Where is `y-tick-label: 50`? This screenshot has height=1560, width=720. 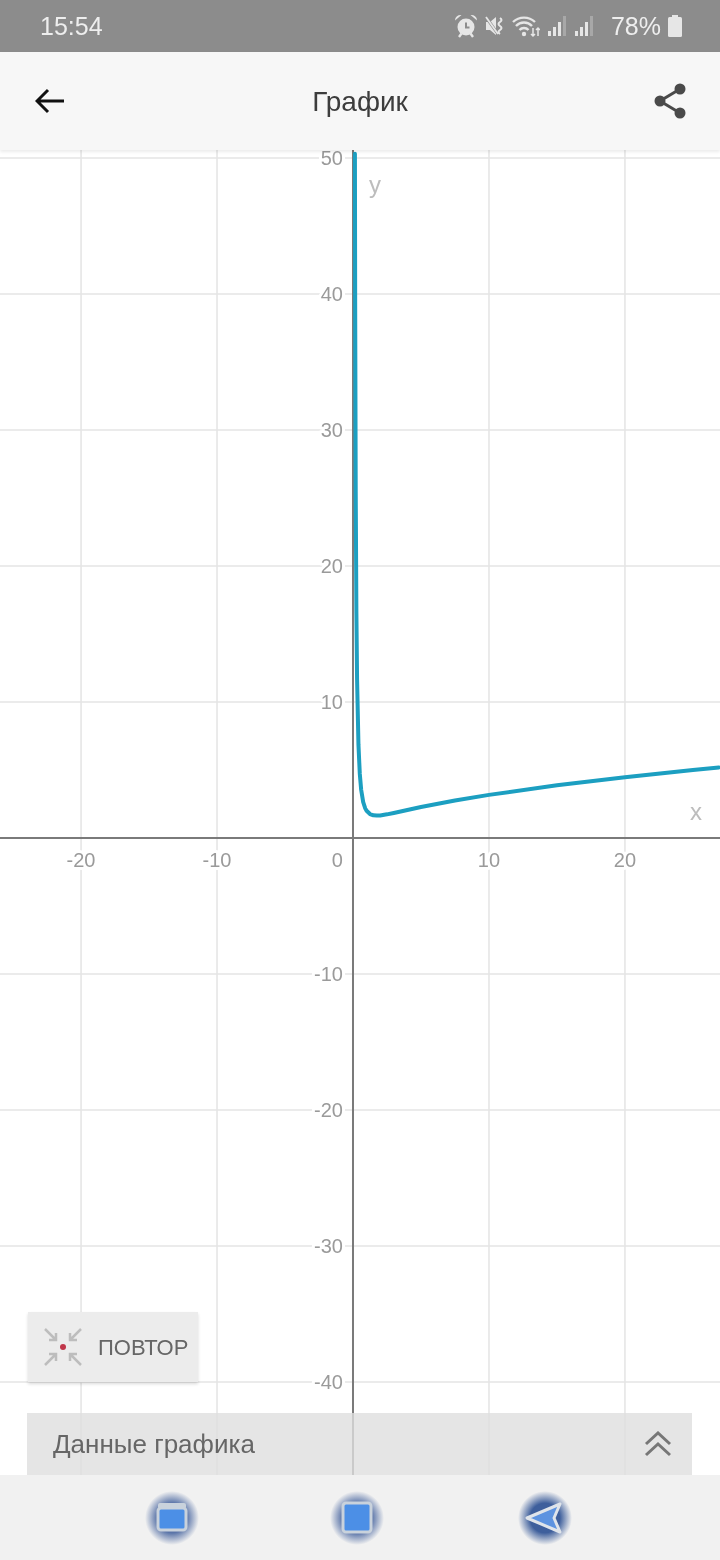 y-tick-label: 50 is located at coordinates (331, 159).